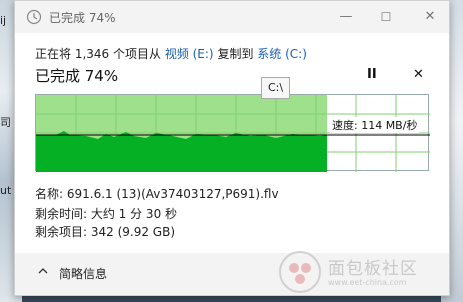  I want to click on transfer-middle: 复制到, so click(235, 54).